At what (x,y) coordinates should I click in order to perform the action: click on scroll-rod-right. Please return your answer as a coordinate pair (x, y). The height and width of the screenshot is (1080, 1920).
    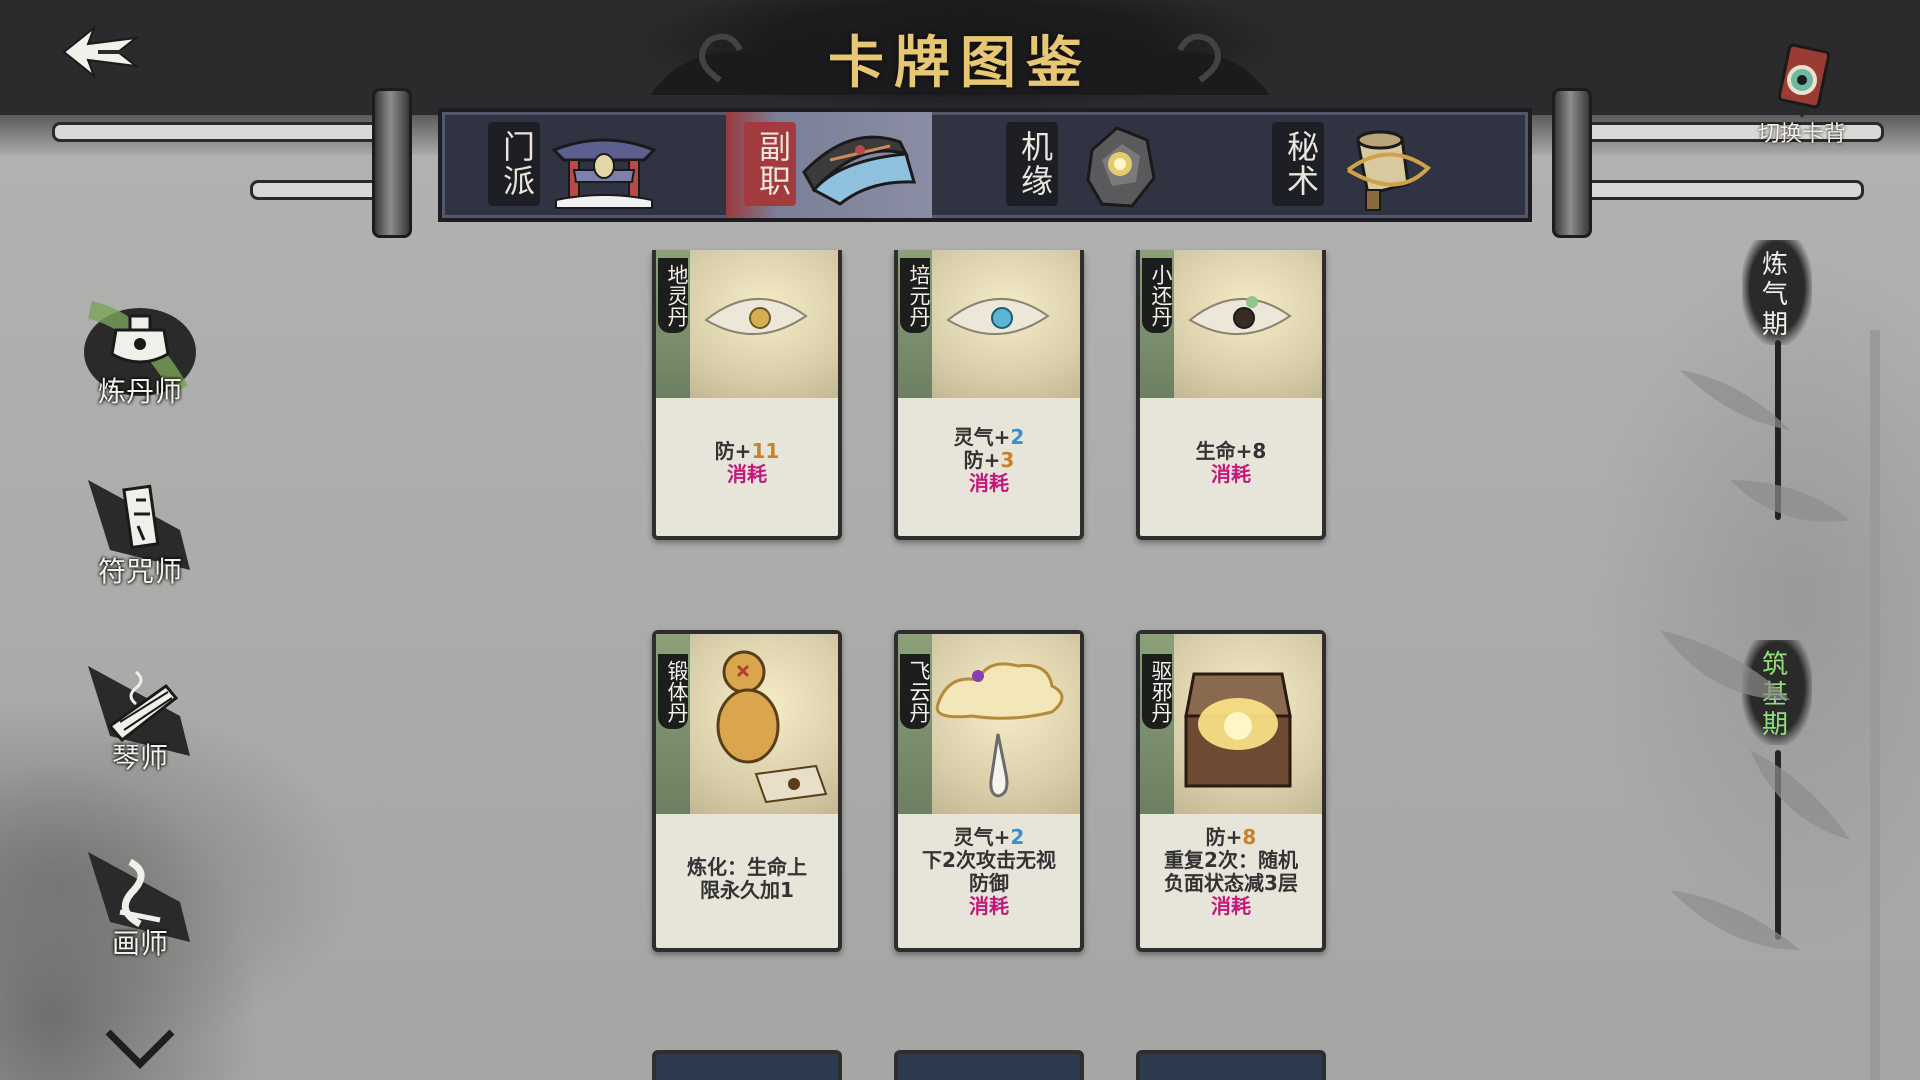
    Looking at the image, I should click on (1572, 163).